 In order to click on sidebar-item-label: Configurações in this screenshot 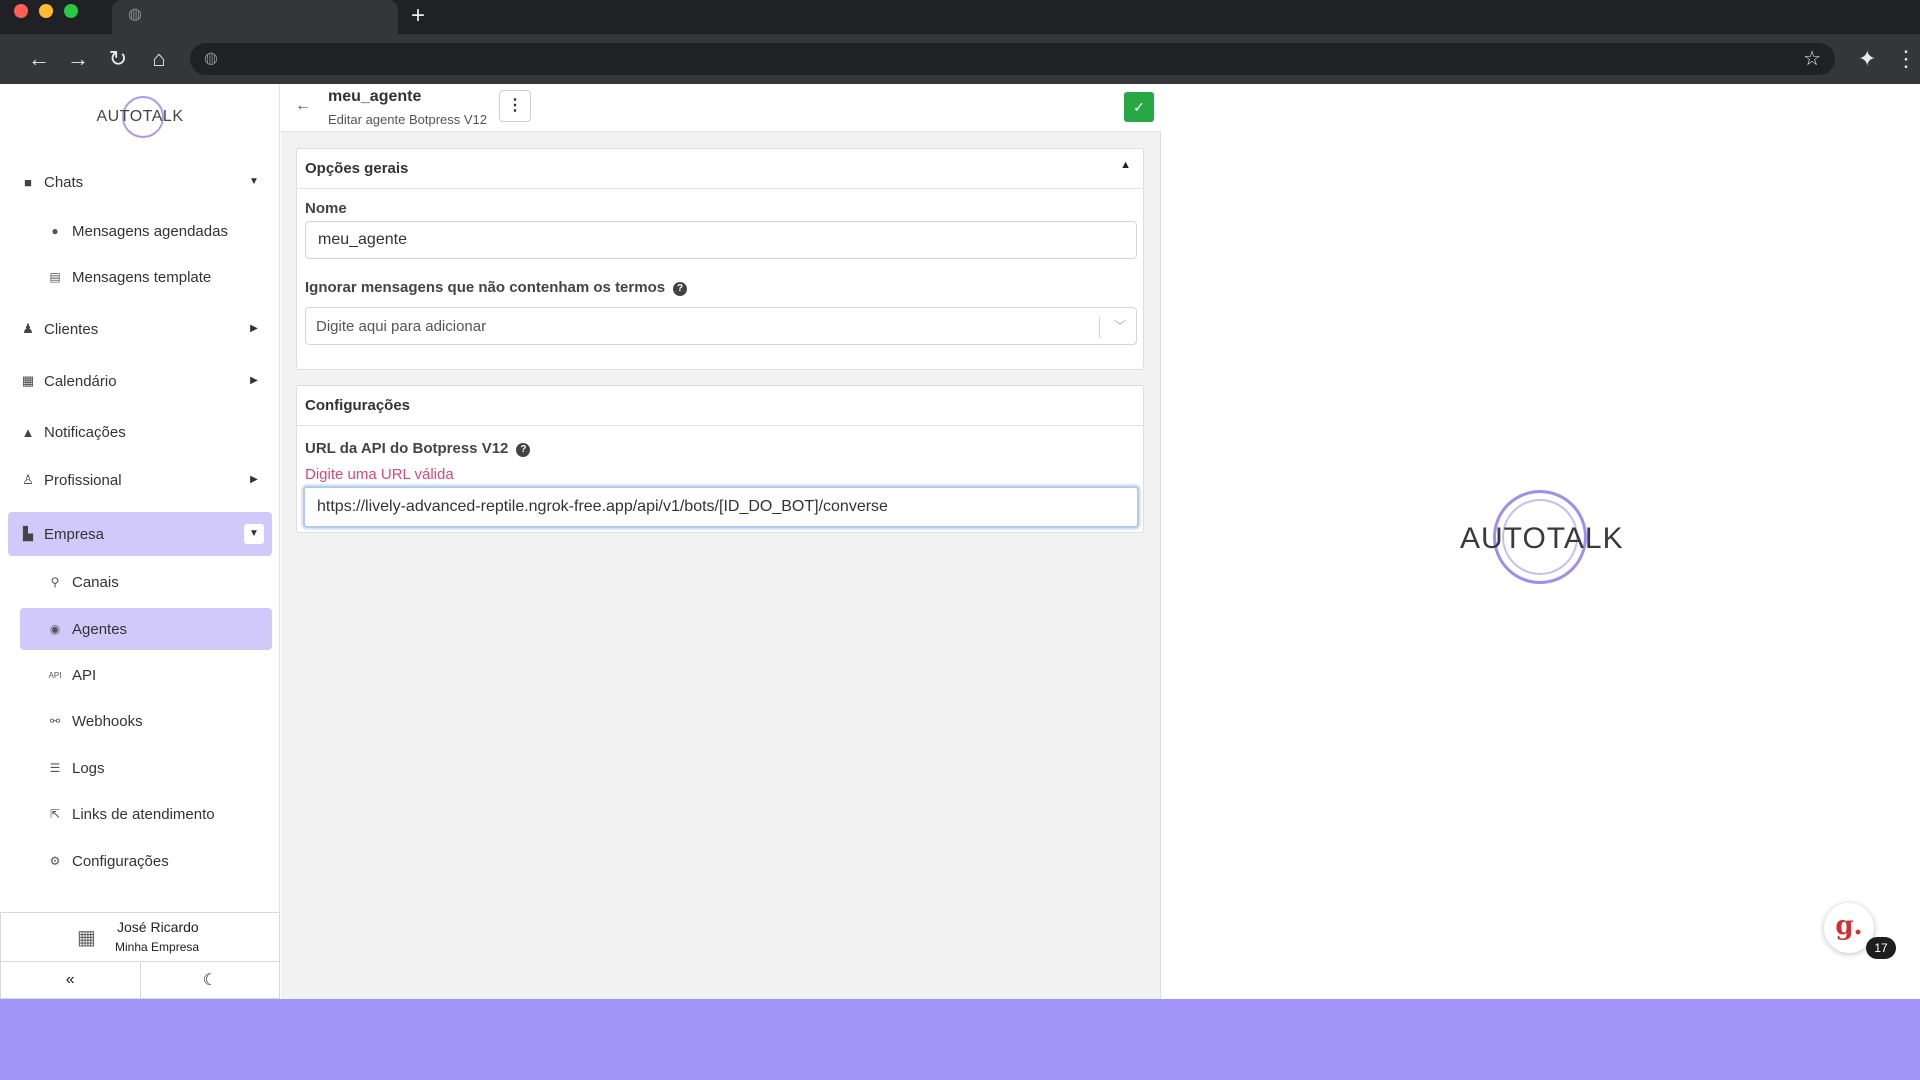, I will do `click(120, 861)`.